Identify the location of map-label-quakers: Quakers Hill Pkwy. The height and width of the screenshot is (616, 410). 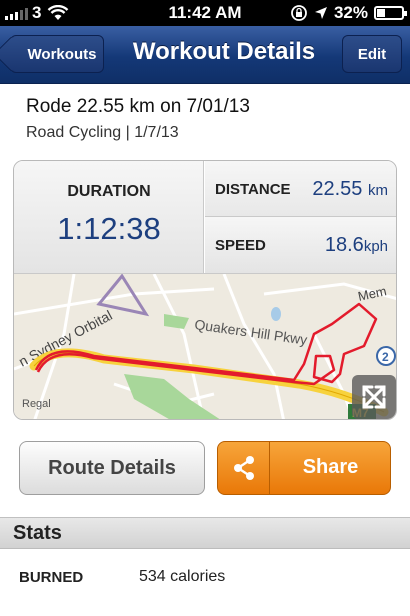
(251, 332).